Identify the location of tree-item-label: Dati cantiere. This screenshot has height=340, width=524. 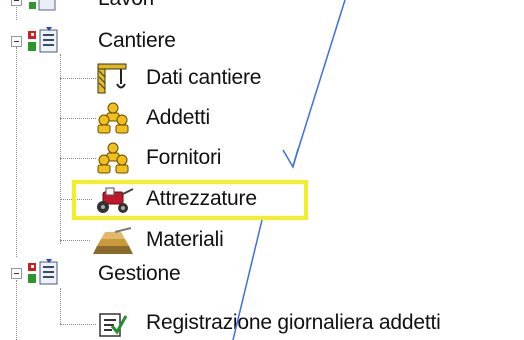
(203, 78).